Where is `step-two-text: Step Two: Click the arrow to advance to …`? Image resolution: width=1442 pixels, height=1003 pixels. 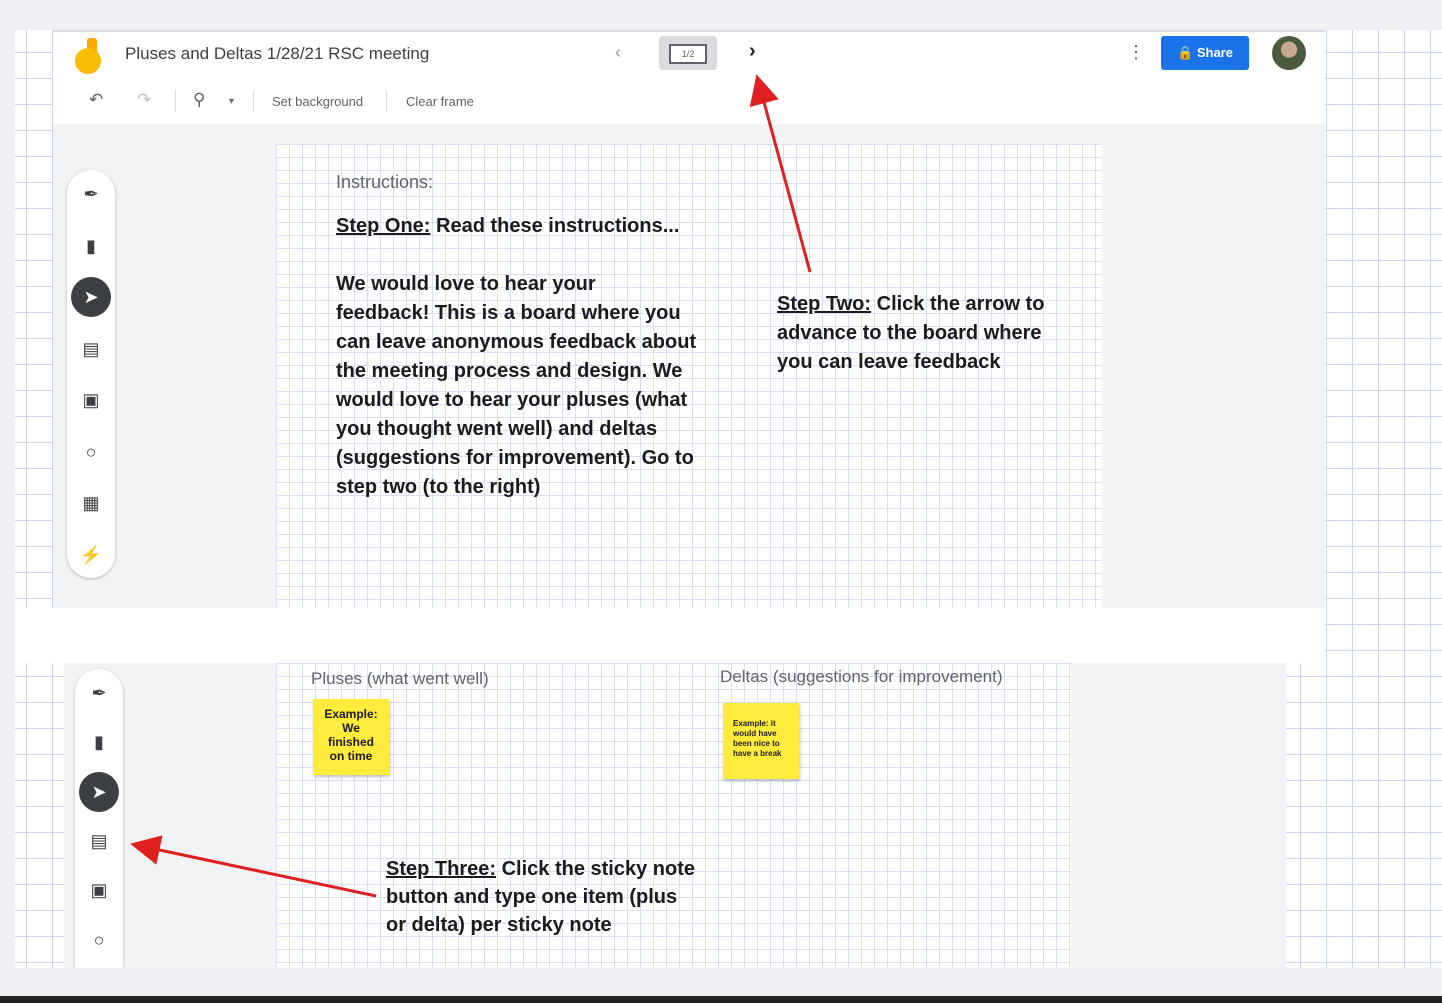
step-two-text: Step Two: Click the arrow to advance to … is located at coordinates (910, 333).